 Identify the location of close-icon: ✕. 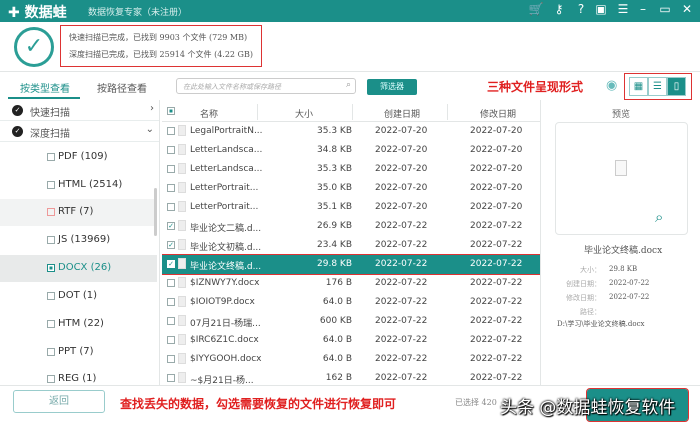
(687, 9).